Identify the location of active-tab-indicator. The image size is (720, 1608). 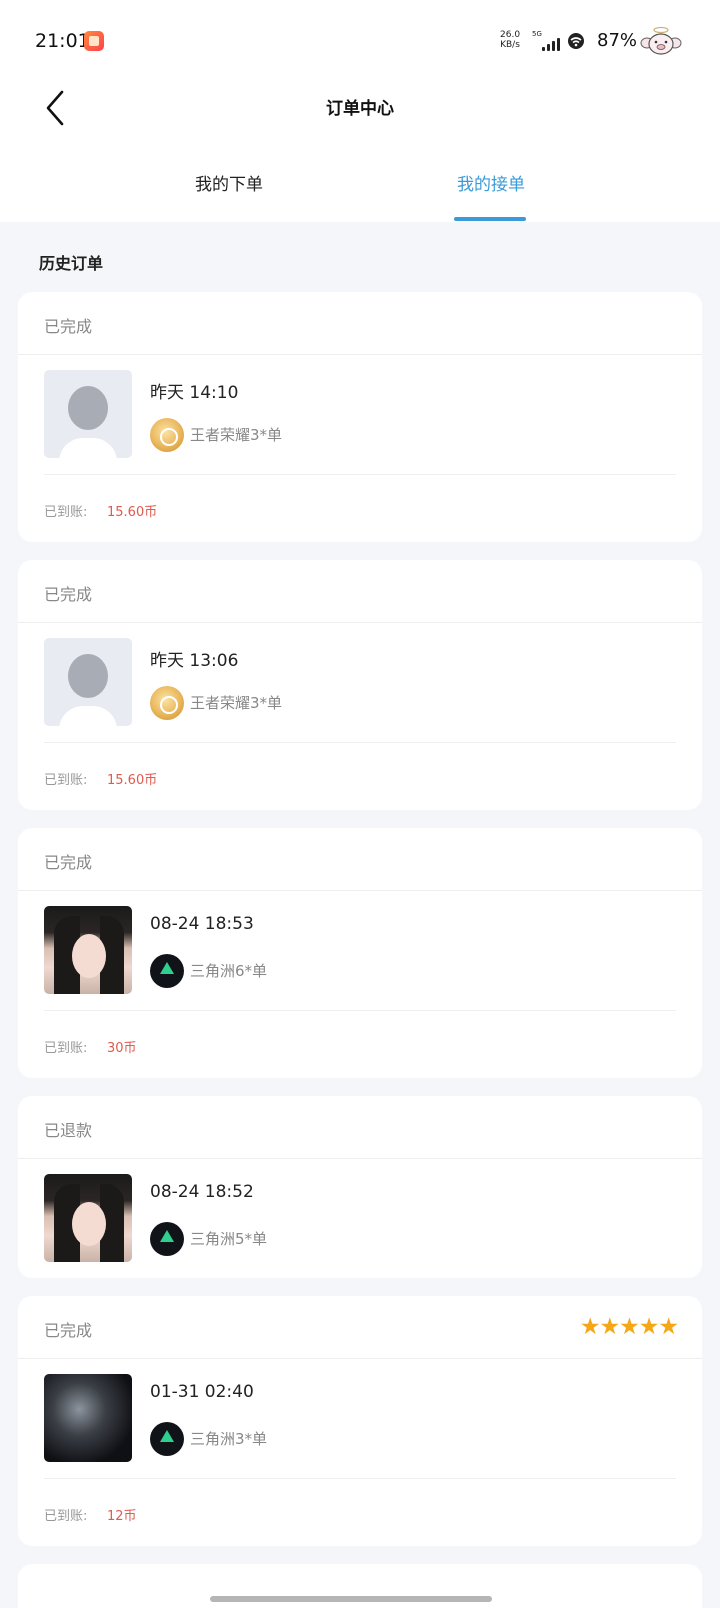
(490, 219).